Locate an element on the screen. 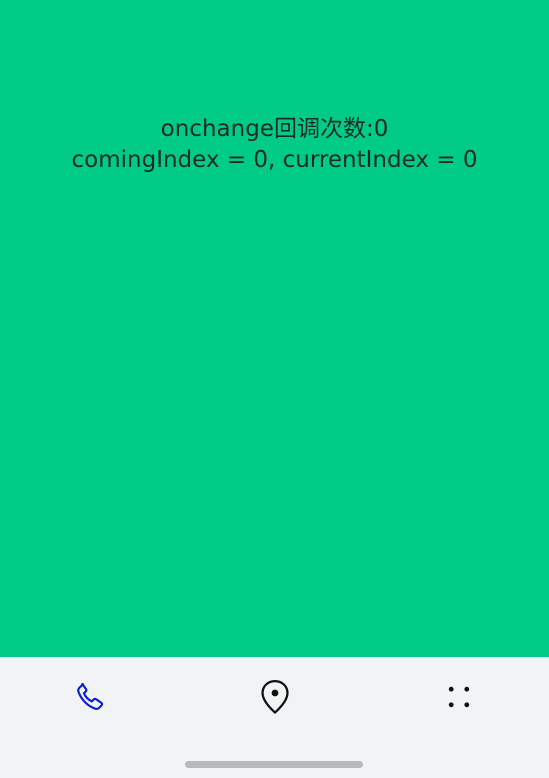  tab-location is located at coordinates (275, 697).